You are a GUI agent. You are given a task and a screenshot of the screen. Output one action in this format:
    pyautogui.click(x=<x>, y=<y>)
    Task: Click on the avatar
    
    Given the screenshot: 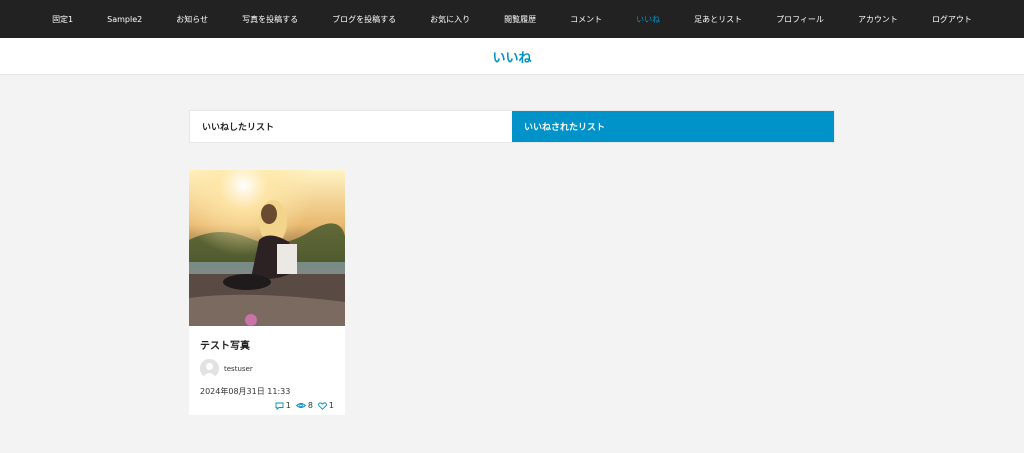 What is the action you would take?
    pyautogui.click(x=209, y=368)
    